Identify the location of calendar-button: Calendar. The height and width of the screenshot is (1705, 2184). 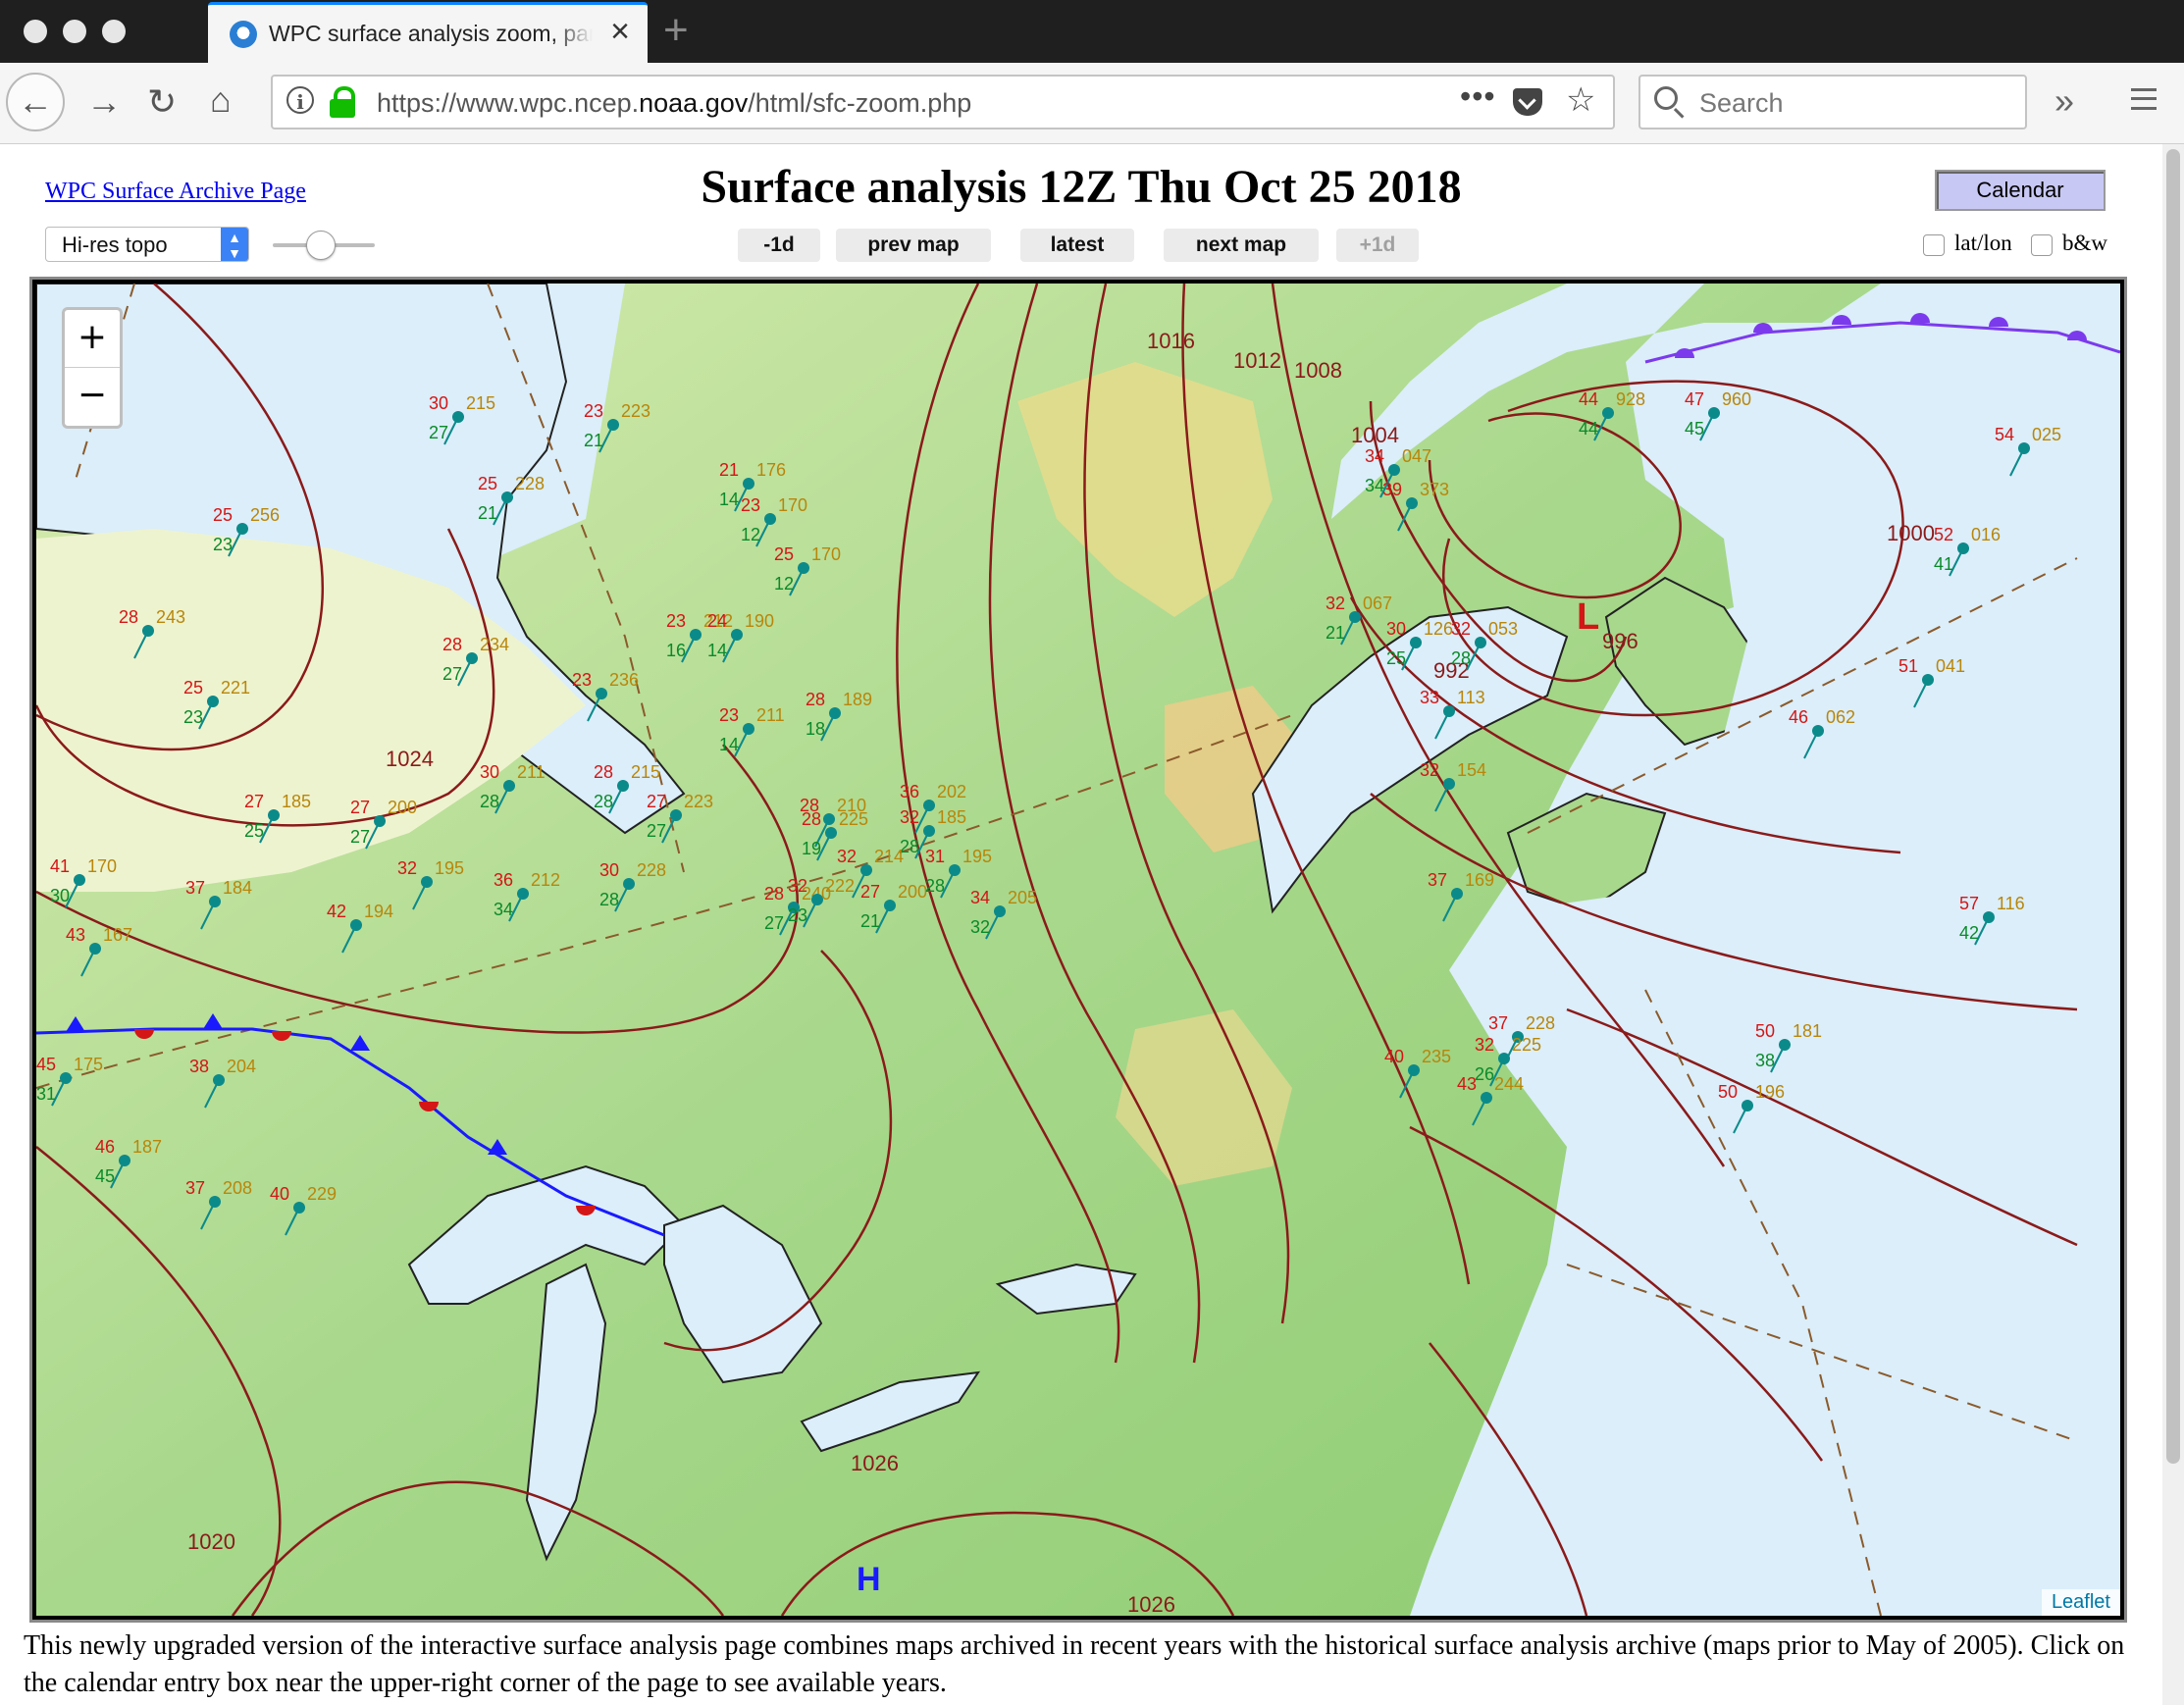
(2020, 190).